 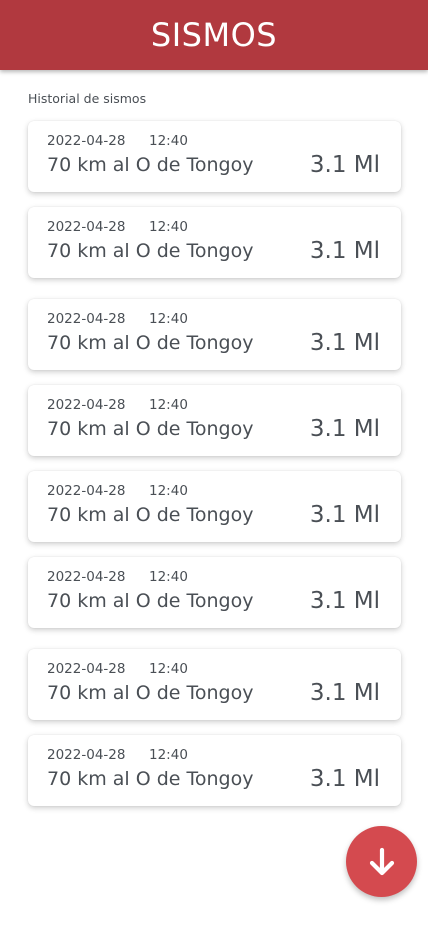 I want to click on section-label: Historial de sismos, so click(x=87, y=98).